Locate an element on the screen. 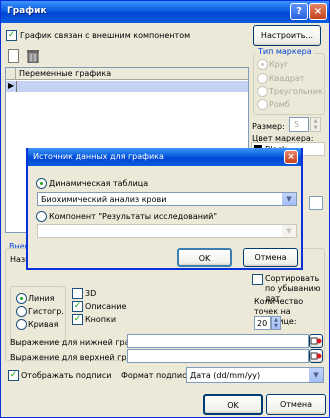 This screenshot has height=418, width=330. description-label: Описание is located at coordinates (106, 306).